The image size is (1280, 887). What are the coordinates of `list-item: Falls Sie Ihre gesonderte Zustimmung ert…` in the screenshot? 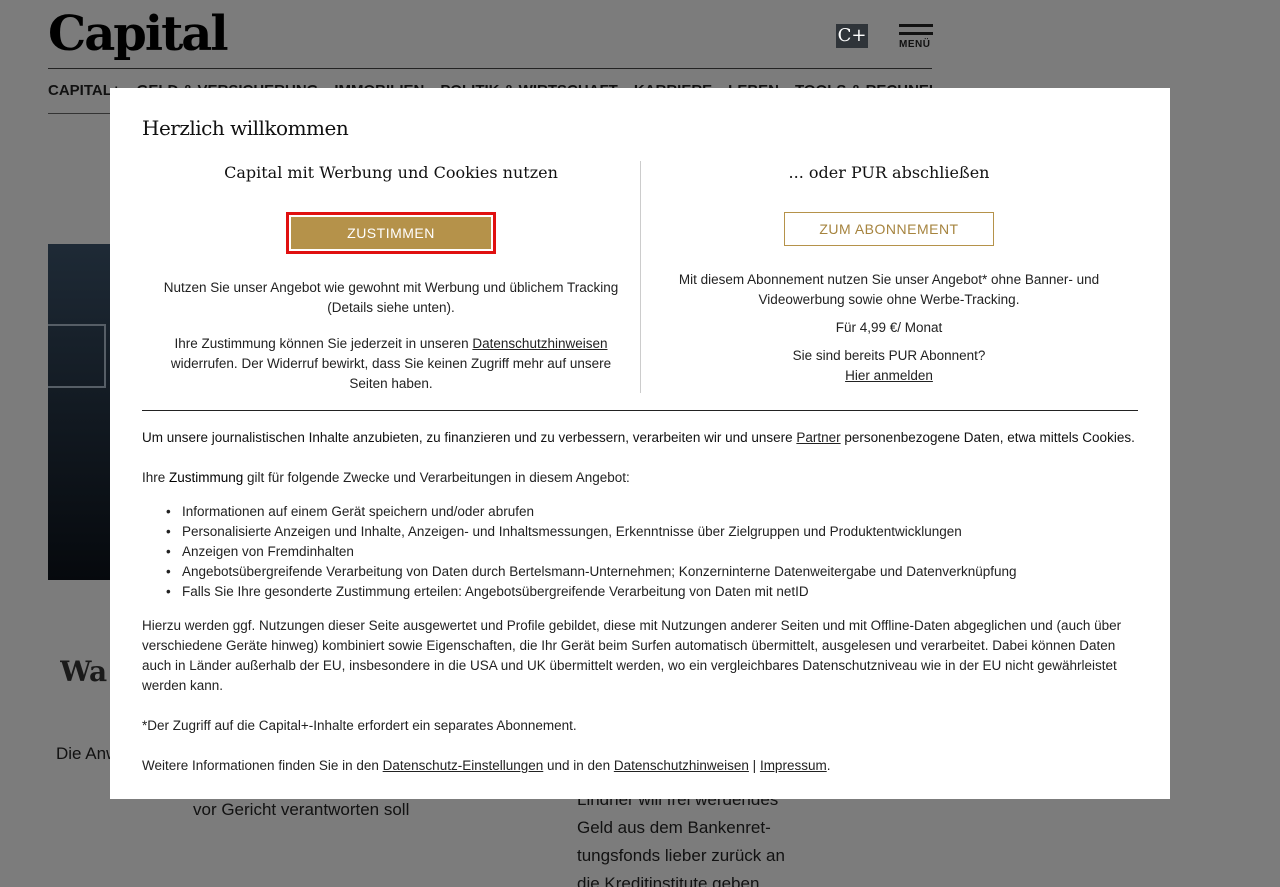 It's located at (640, 592).